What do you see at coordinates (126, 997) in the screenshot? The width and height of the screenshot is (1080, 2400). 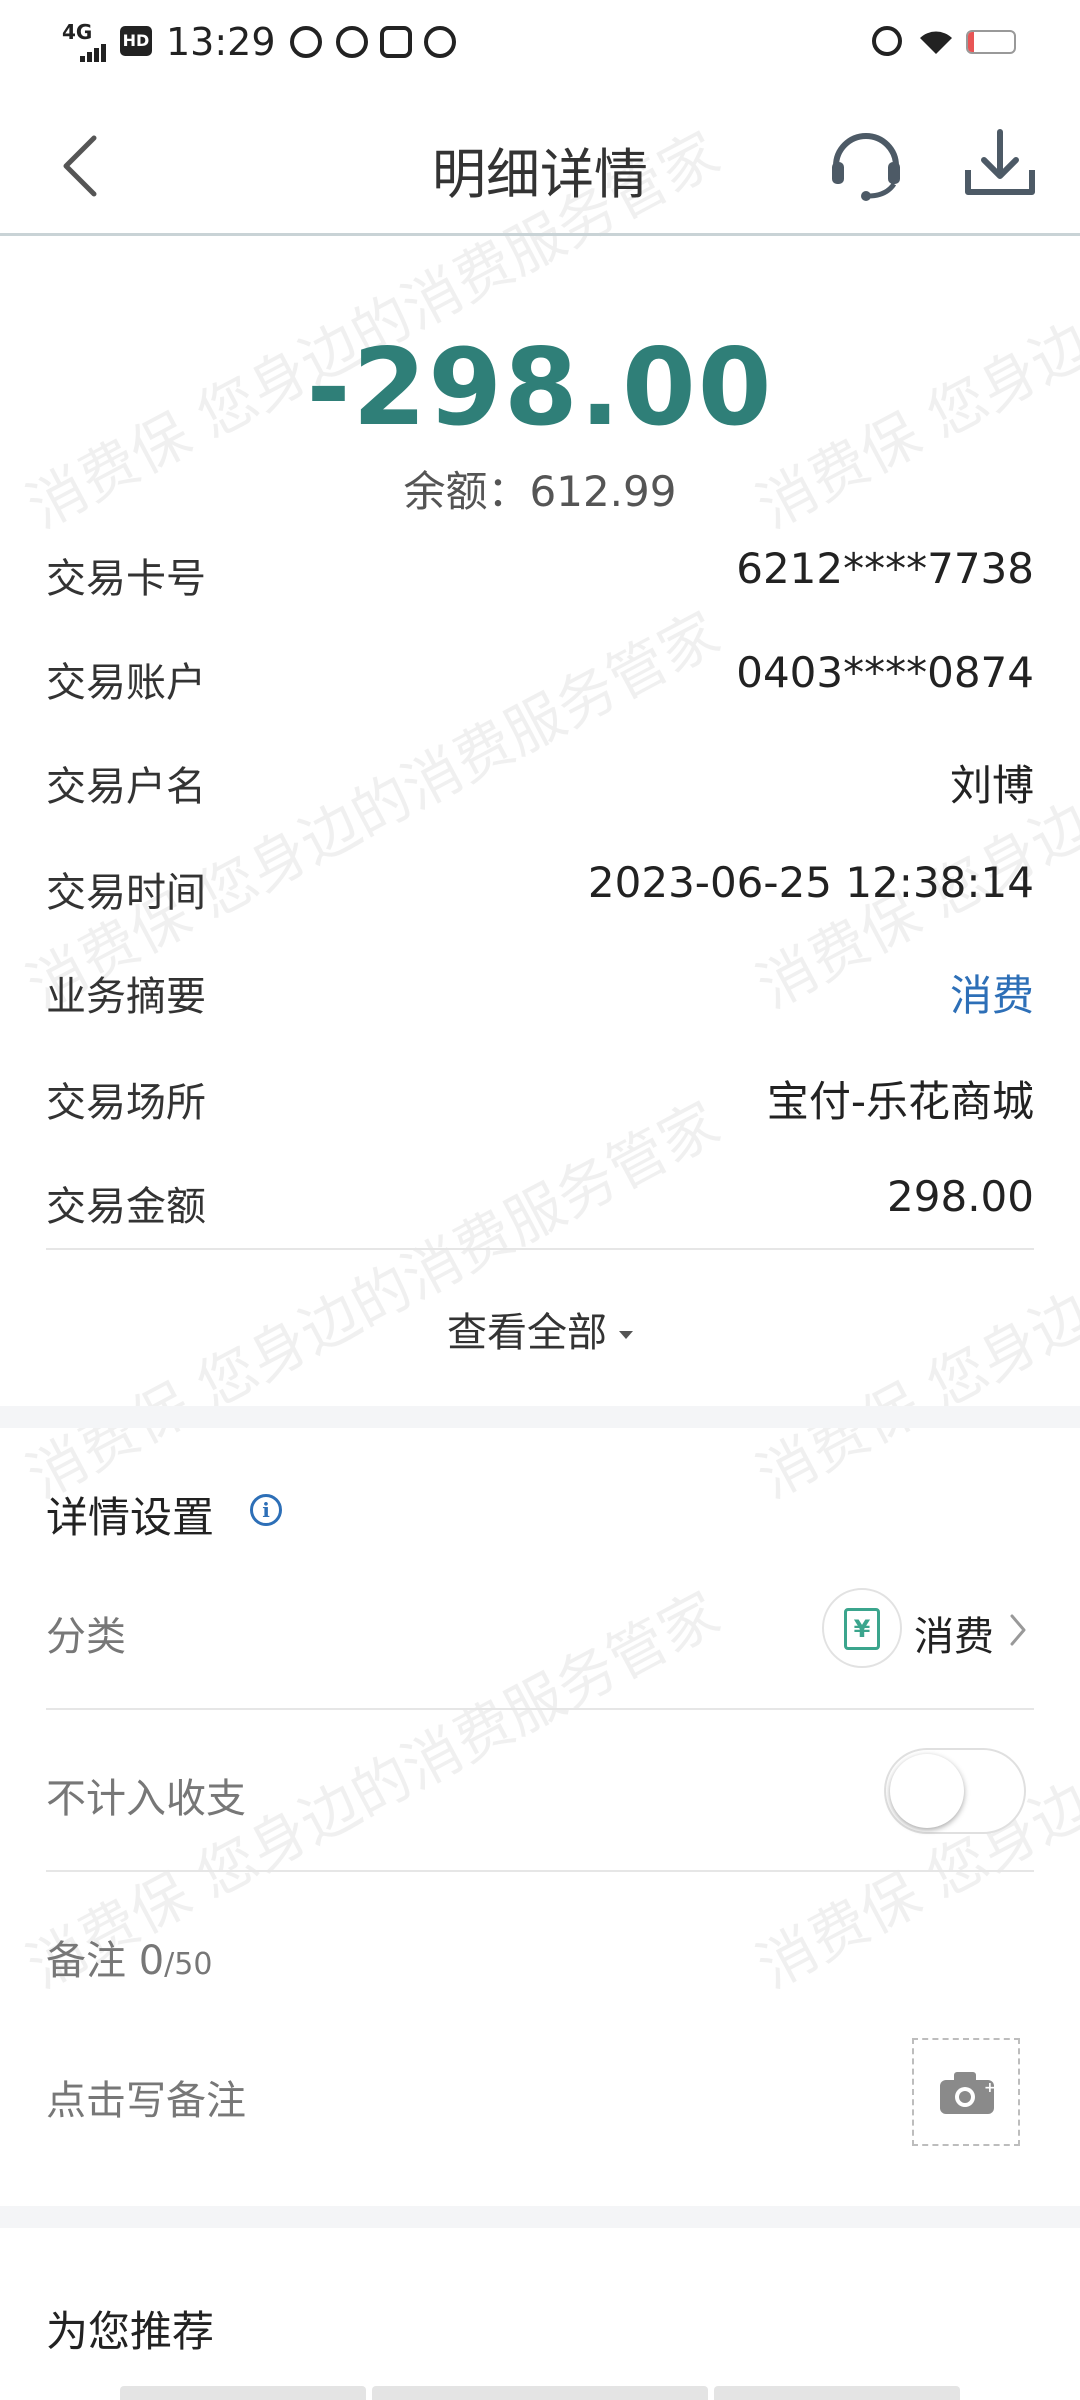 I see `detail-label: 业务摘要` at bounding box center [126, 997].